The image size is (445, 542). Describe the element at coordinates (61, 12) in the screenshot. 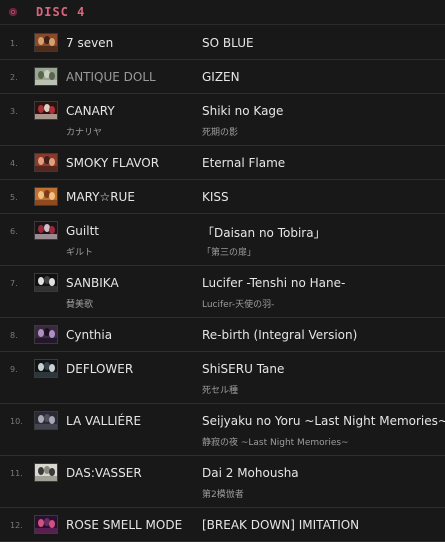

I see `disc-title: DISC 4` at that location.